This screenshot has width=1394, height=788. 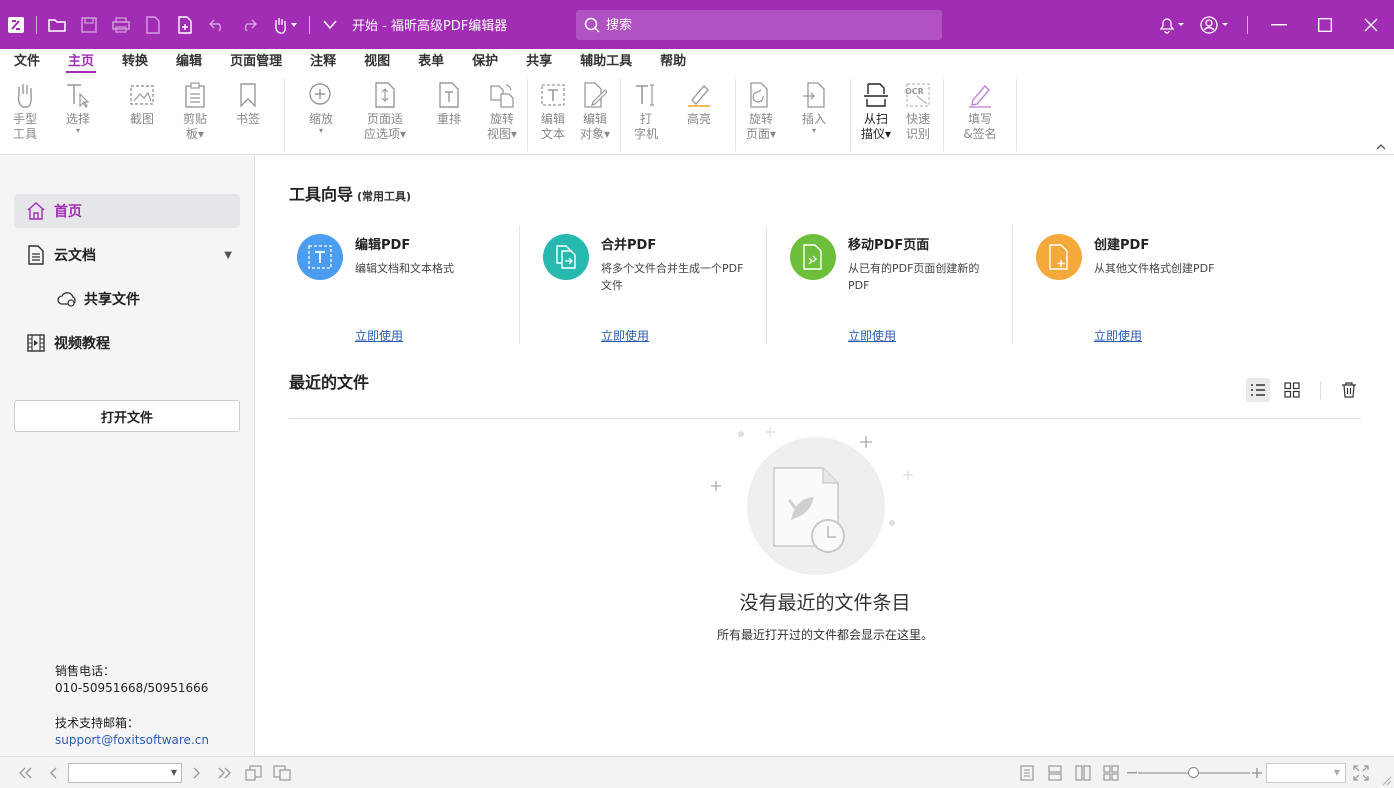 I want to click on nav-home: 首页, so click(x=127, y=211).